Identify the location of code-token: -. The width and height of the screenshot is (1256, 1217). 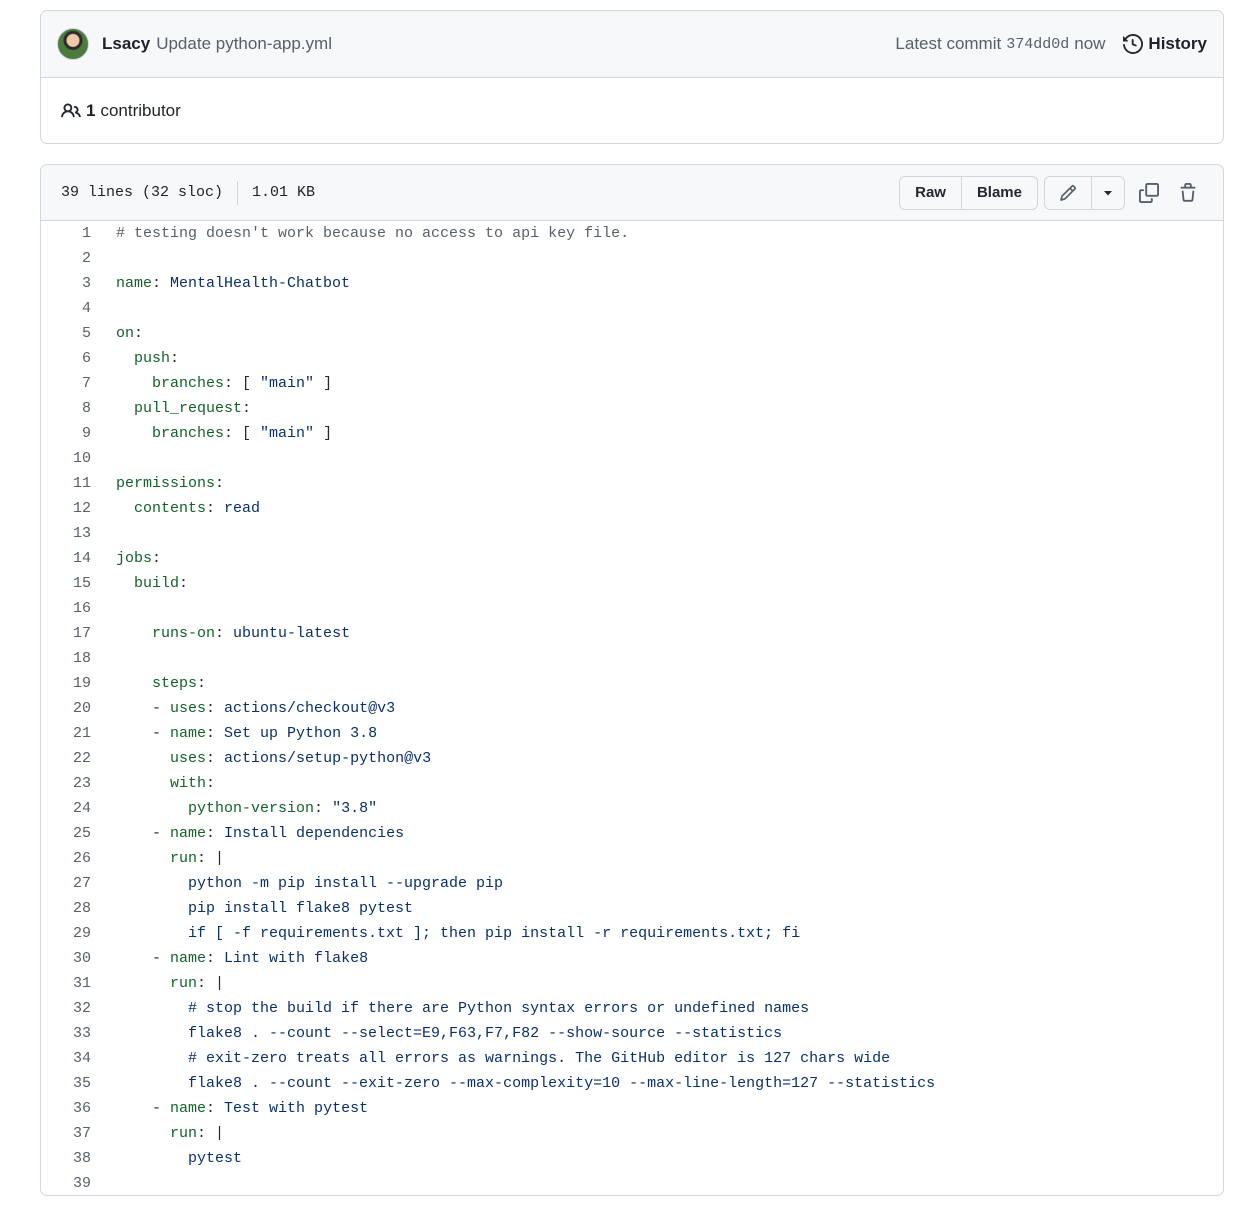
(143, 708).